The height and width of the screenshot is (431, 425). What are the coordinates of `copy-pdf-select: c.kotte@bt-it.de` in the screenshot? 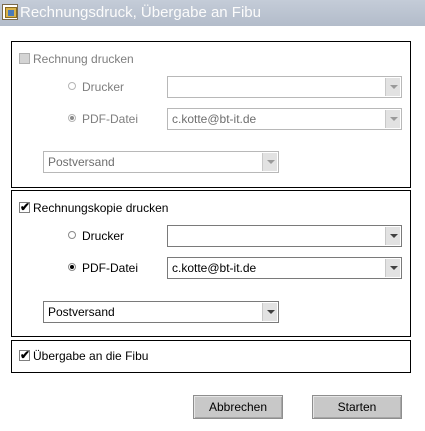 It's located at (284, 268).